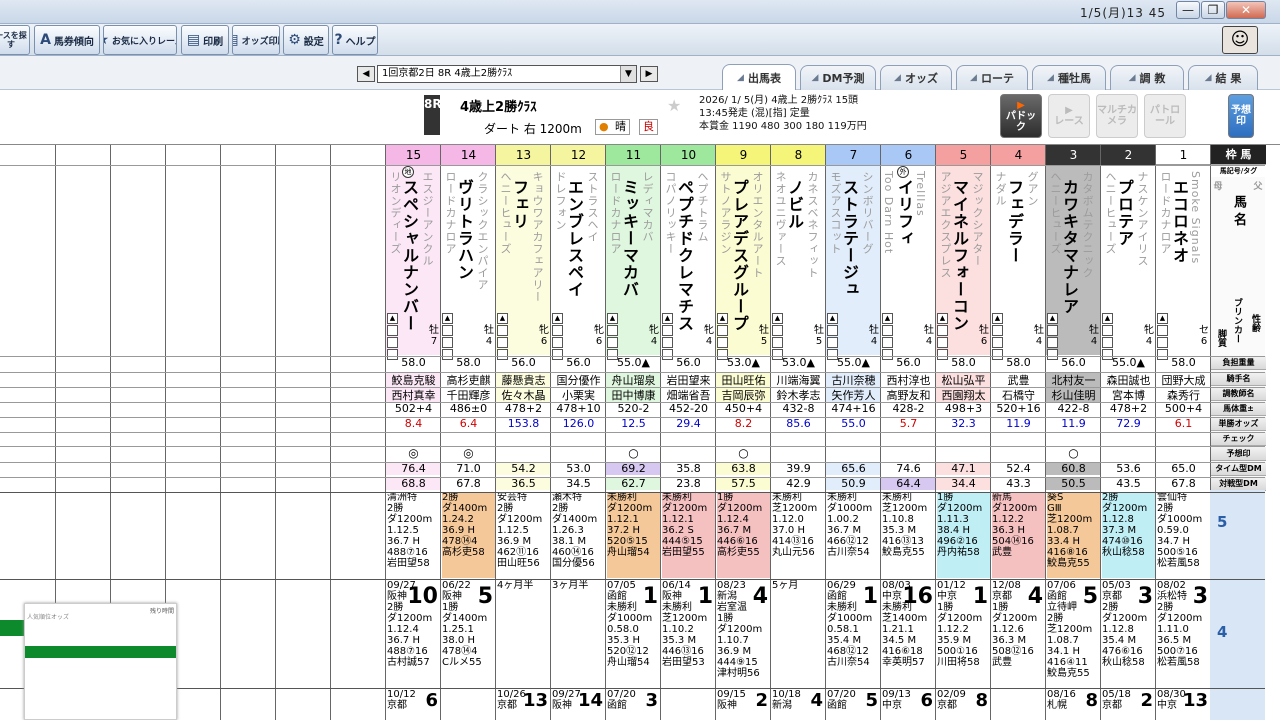 The width and height of the screenshot is (1280, 720). I want to click on jockey-name: 森田誠也, so click(1128, 380).